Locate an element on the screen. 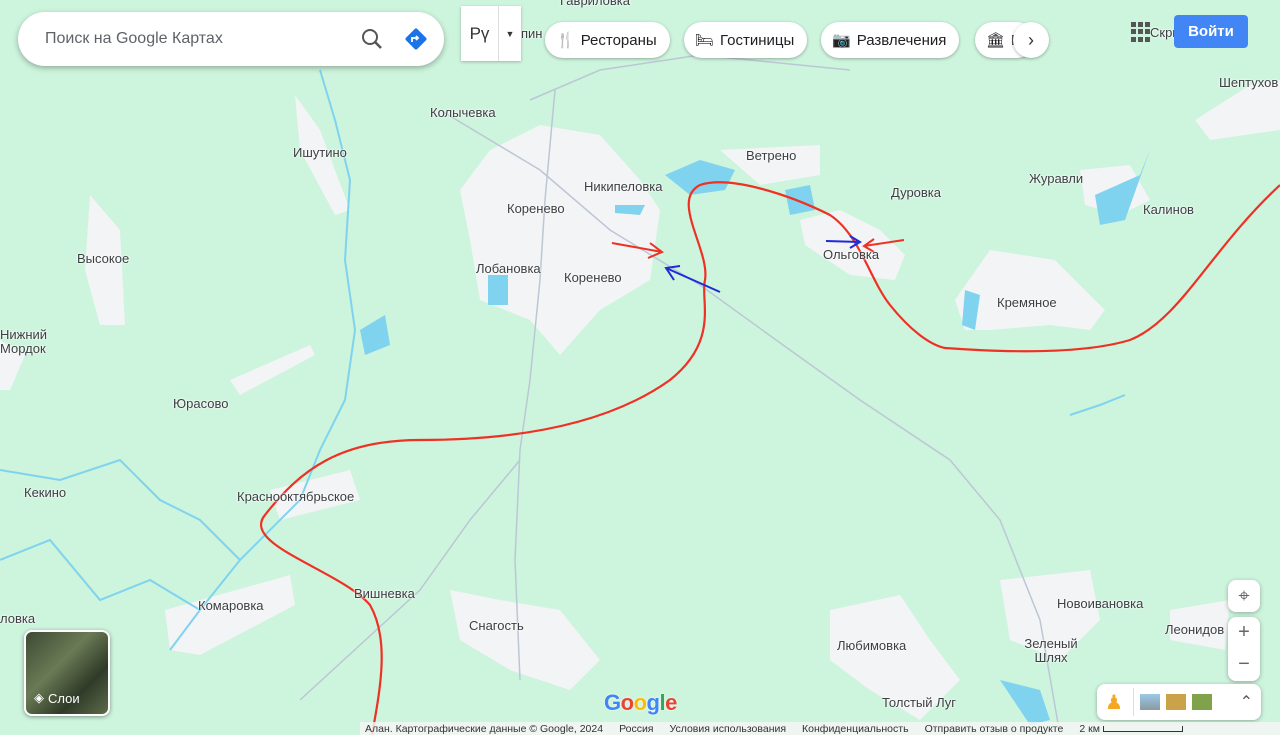 This screenshot has width=1280, height=735. scale-label: 2 км is located at coordinates (1089, 728).